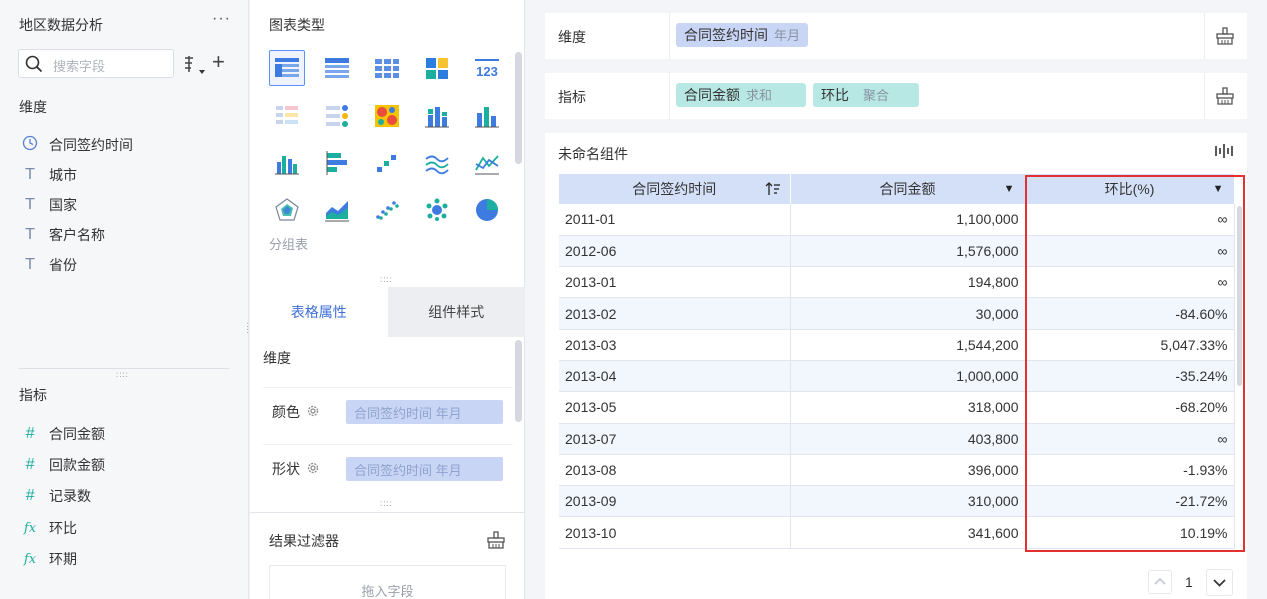  Describe the element at coordinates (287, 68) in the screenshot. I see `chart-type-grouped-table-icon` at that location.